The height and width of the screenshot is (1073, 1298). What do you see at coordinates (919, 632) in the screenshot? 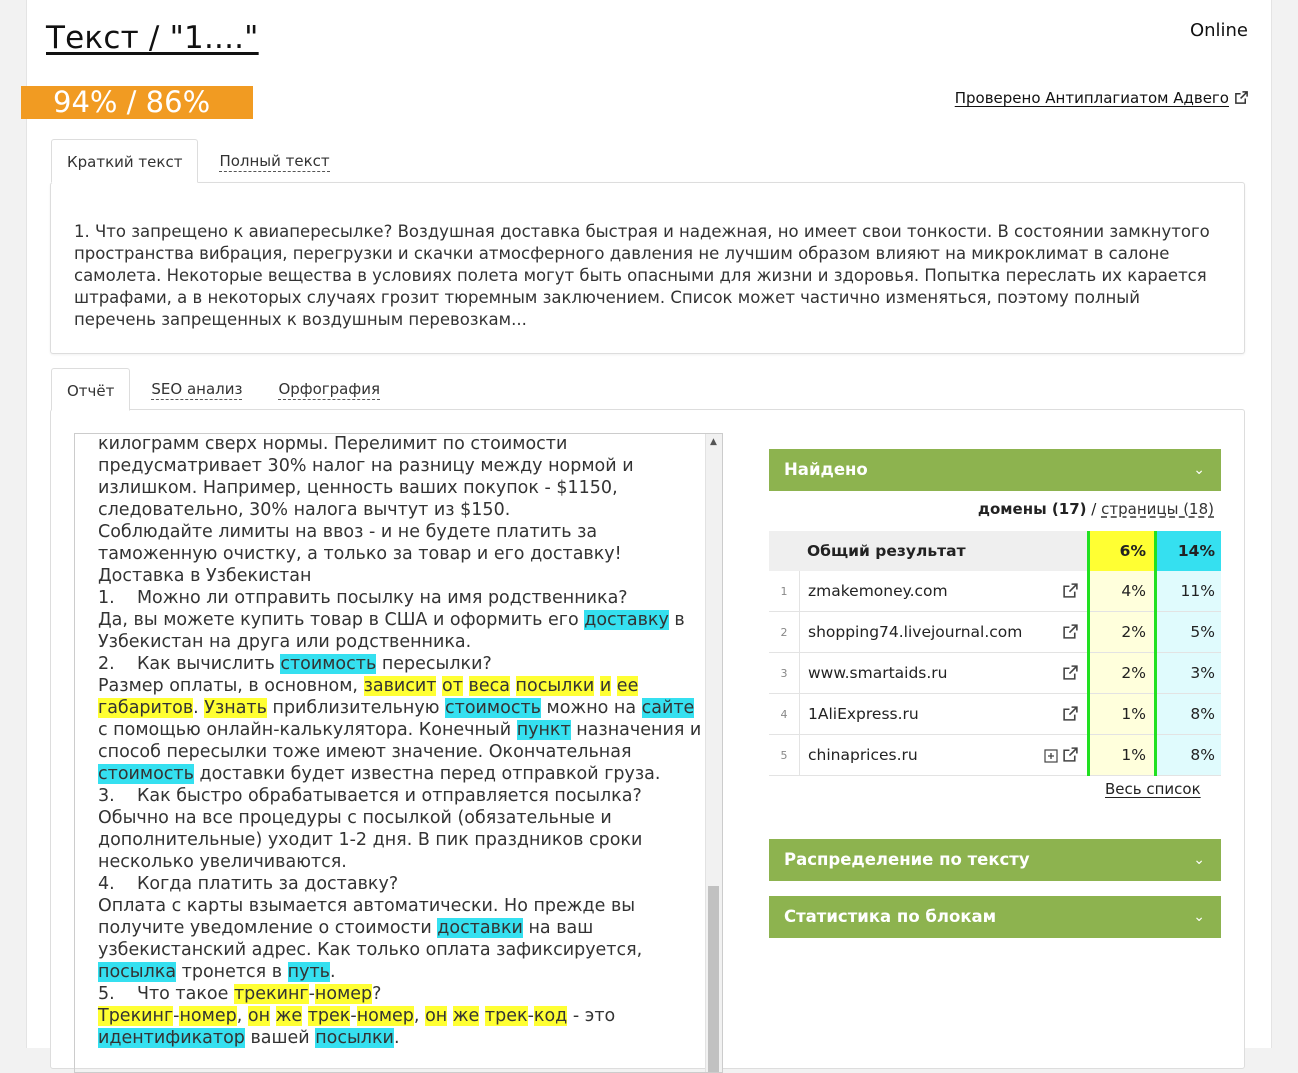
I see `result-domain: shopping74.livejournal.com` at bounding box center [919, 632].